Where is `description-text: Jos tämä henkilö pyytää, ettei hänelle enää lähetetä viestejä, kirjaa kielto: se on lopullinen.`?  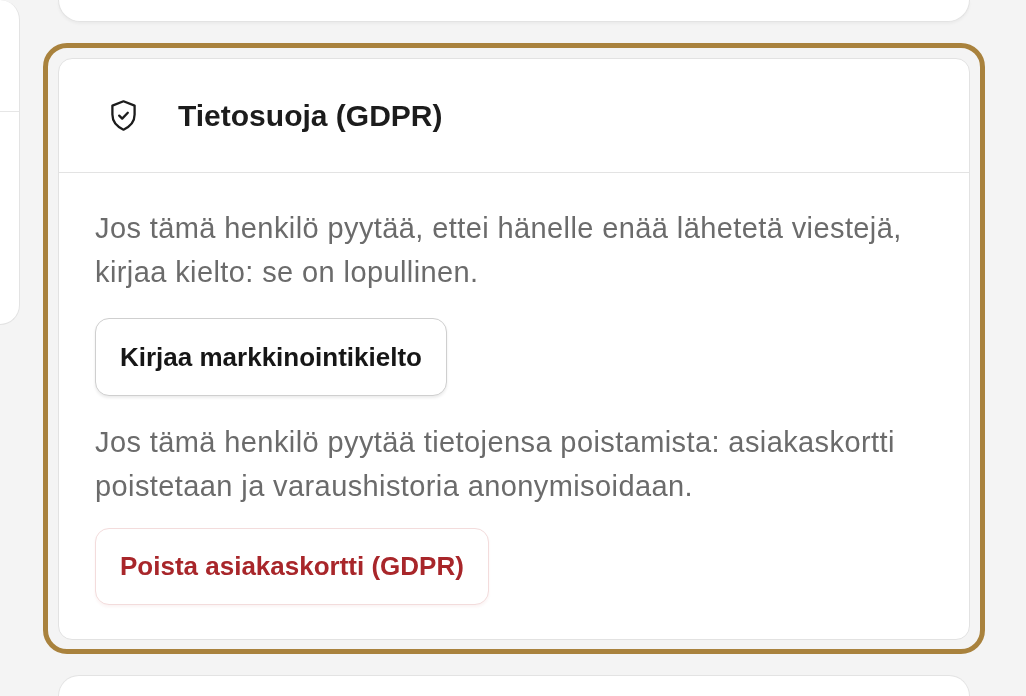 description-text: Jos tämä henkilö pyytää, ettei hänelle enää lähetetä viestejä, kirjaa kielto: se on lopullinen. is located at coordinates (499, 250).